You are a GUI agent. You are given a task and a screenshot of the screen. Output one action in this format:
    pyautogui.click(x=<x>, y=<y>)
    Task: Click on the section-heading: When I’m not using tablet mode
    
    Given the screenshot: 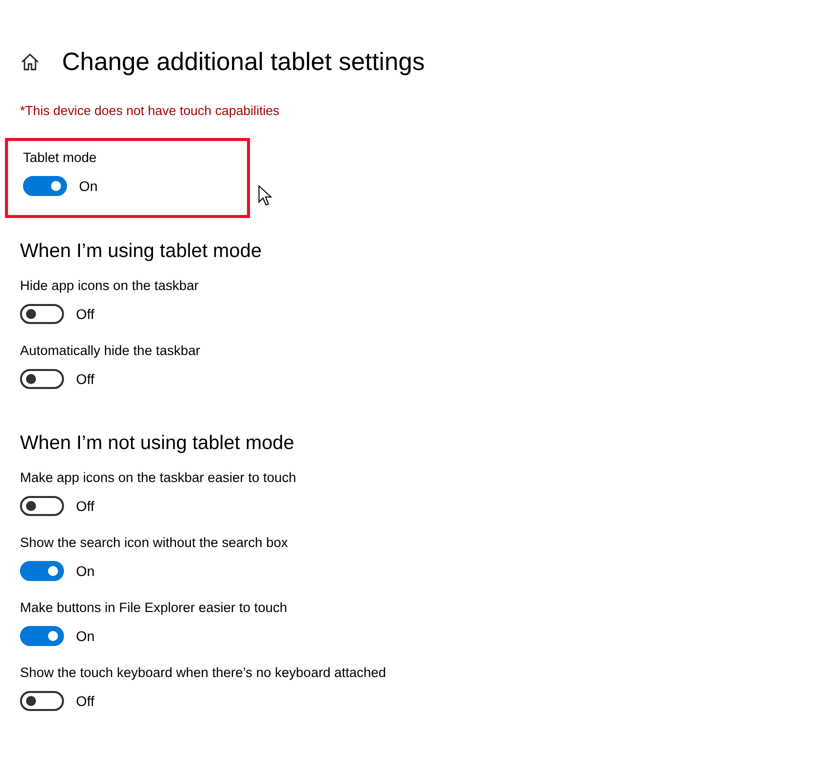 What is the action you would take?
    pyautogui.click(x=158, y=443)
    